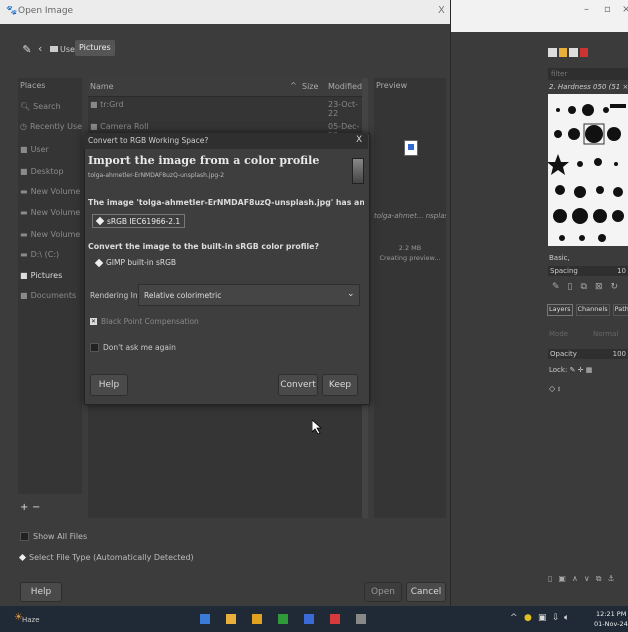  What do you see at coordinates (228, 109) in the screenshot?
I see `table-row: ■ tr:Grd 23-Oct-22` at bounding box center [228, 109].